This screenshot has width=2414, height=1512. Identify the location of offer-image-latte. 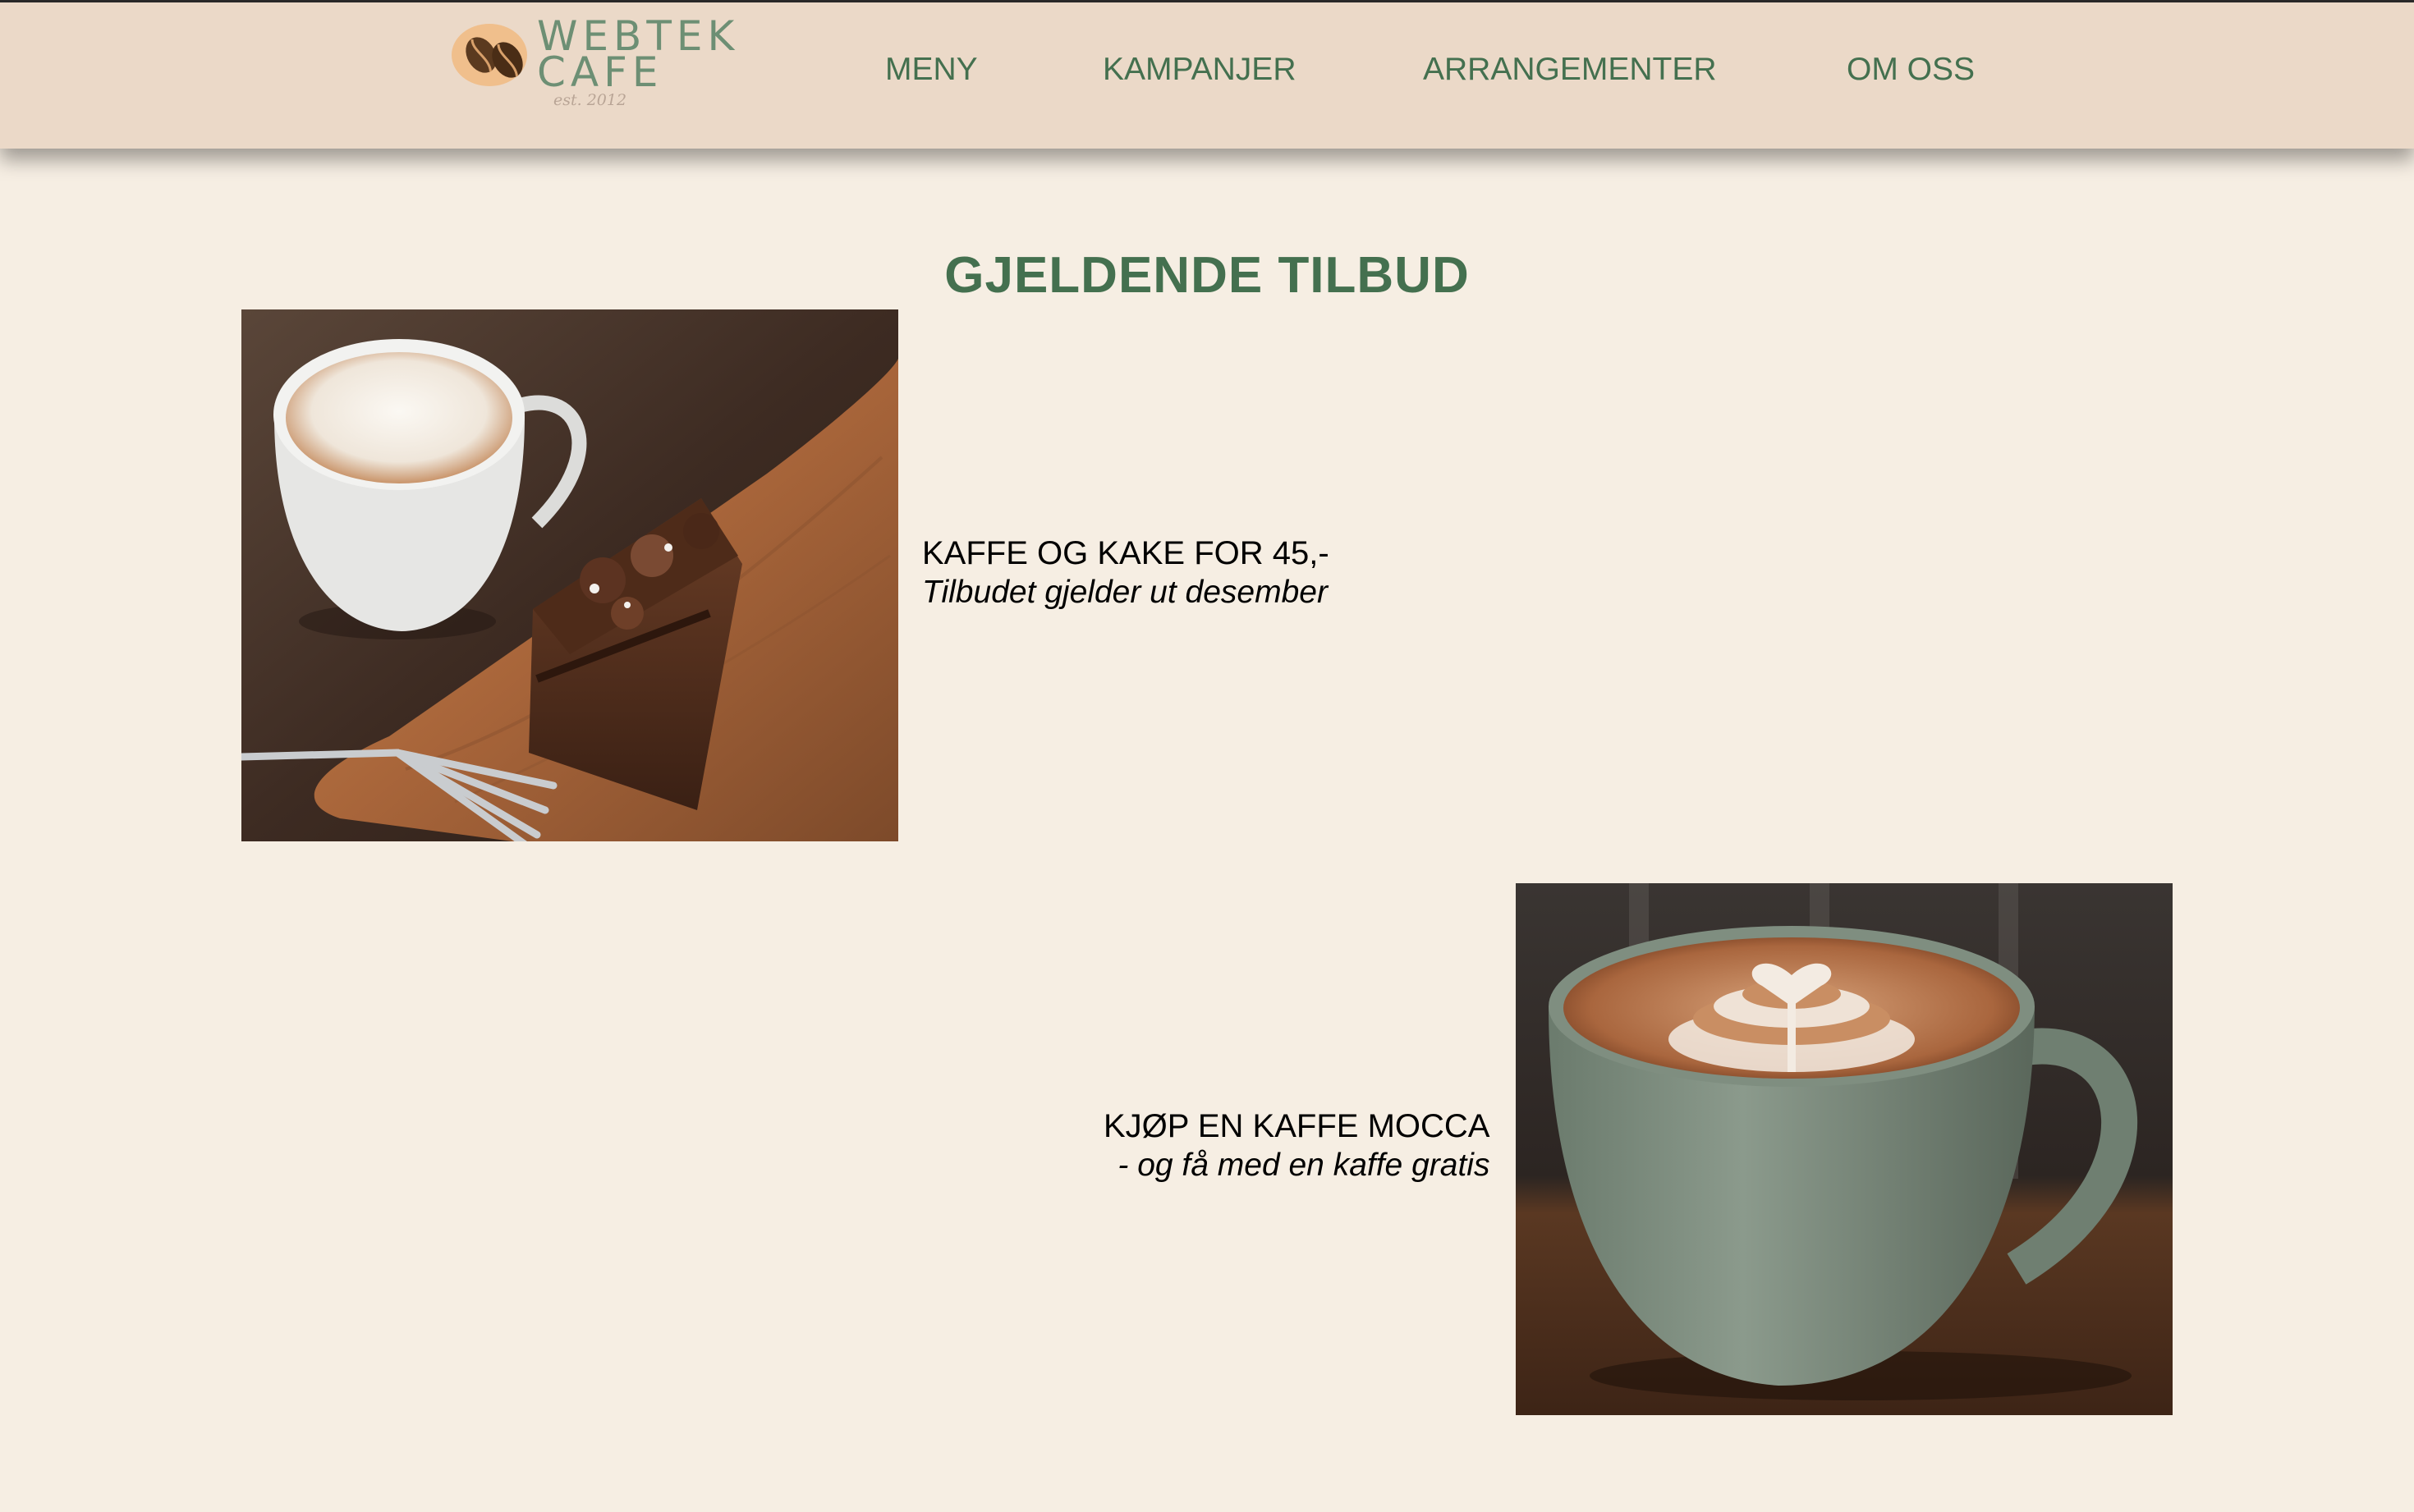
(1845, 1149).